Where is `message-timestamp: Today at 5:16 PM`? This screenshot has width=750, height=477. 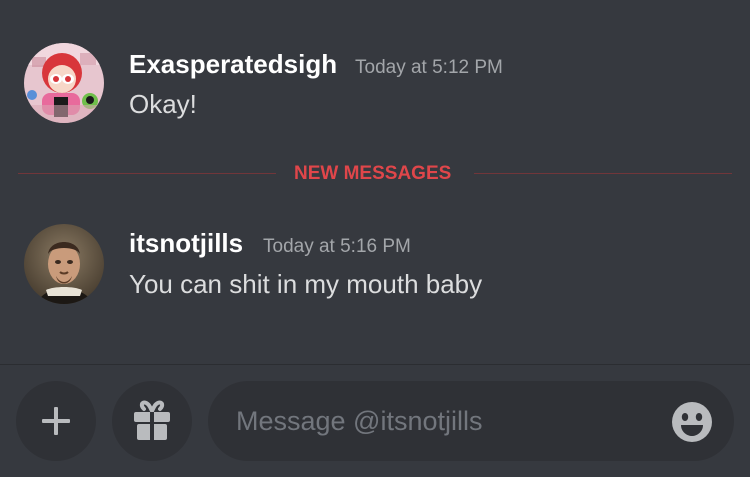
message-timestamp: Today at 5:16 PM is located at coordinates (337, 246).